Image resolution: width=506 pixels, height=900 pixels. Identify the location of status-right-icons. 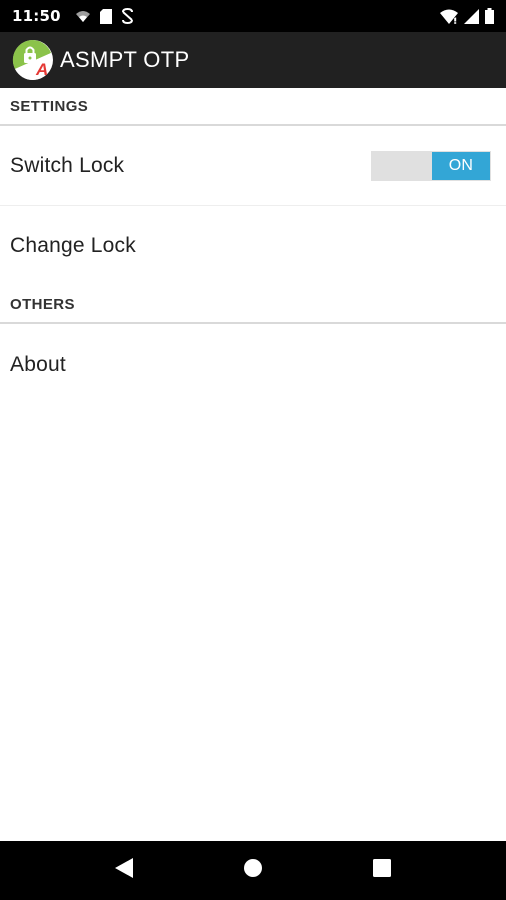
(467, 16).